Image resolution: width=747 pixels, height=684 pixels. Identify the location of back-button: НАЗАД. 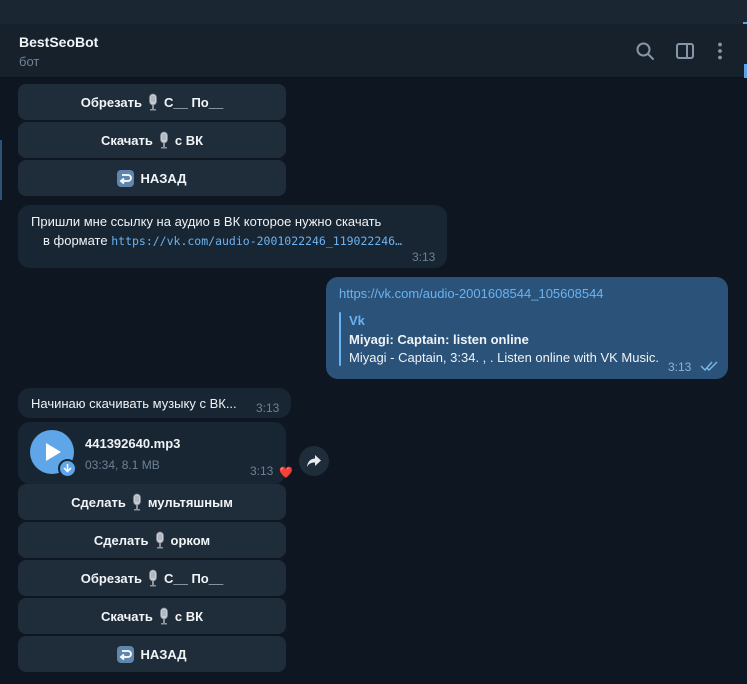
(152, 654).